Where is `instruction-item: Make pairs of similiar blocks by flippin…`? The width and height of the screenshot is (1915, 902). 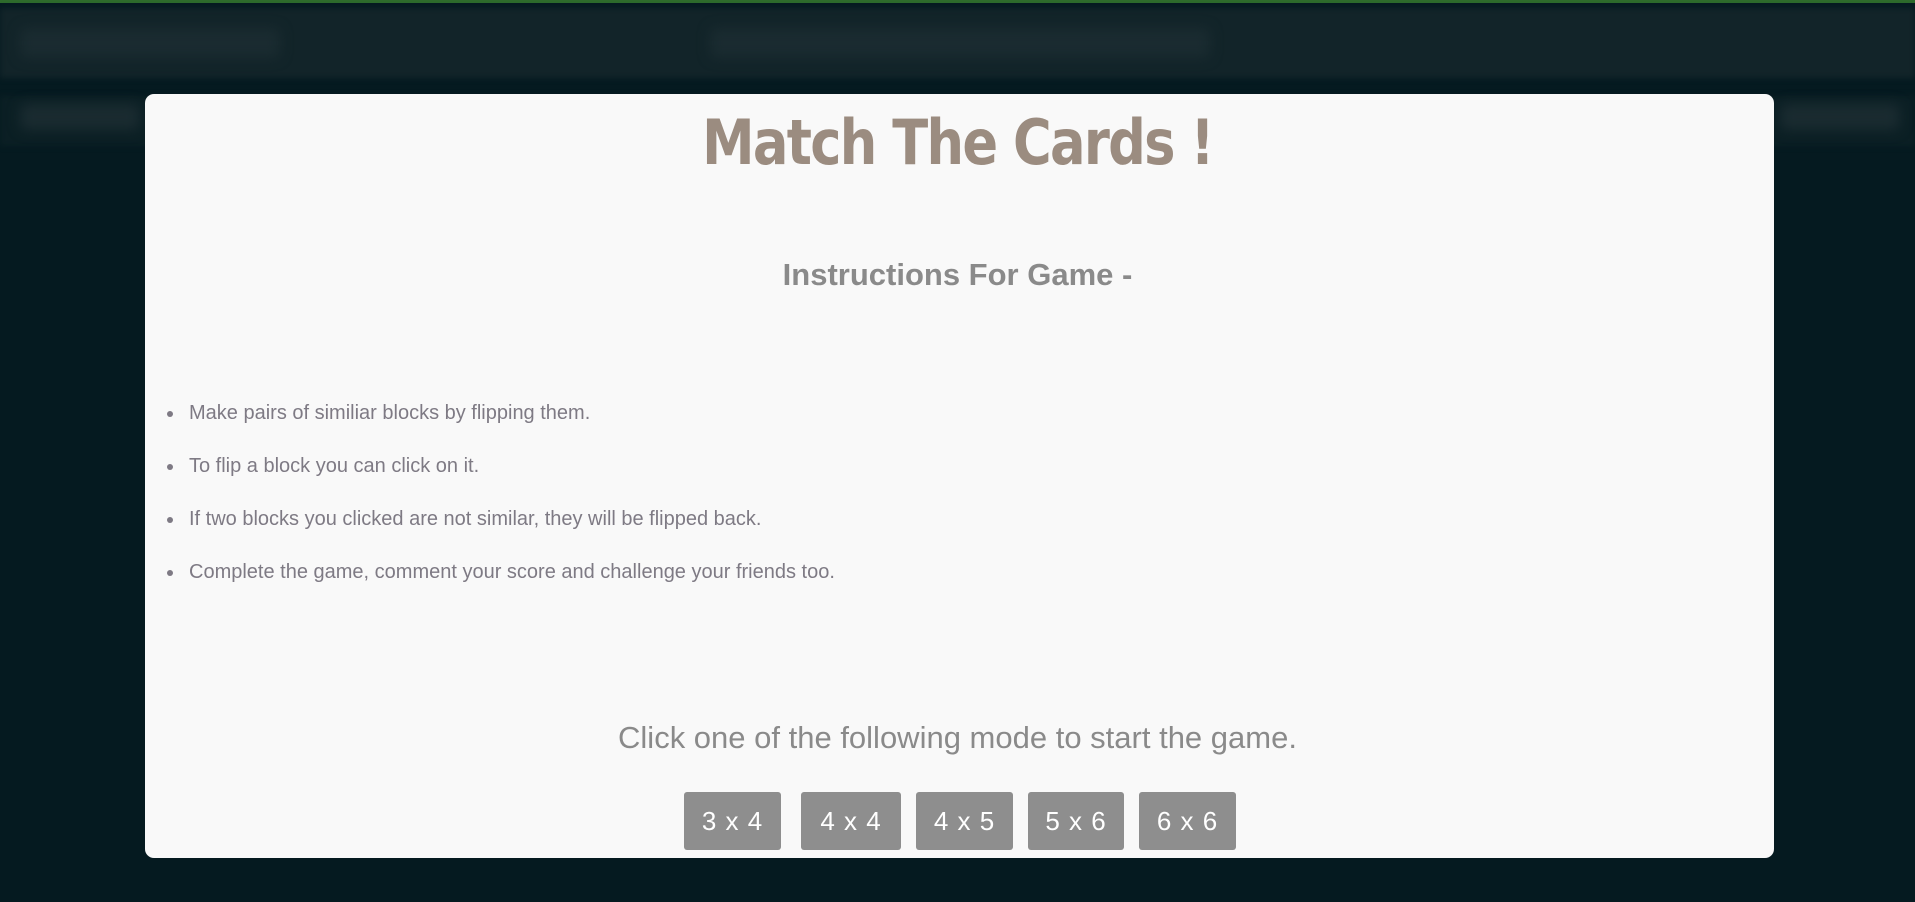 instruction-item: Make pairs of similiar blocks by flippin… is located at coordinates (510, 419).